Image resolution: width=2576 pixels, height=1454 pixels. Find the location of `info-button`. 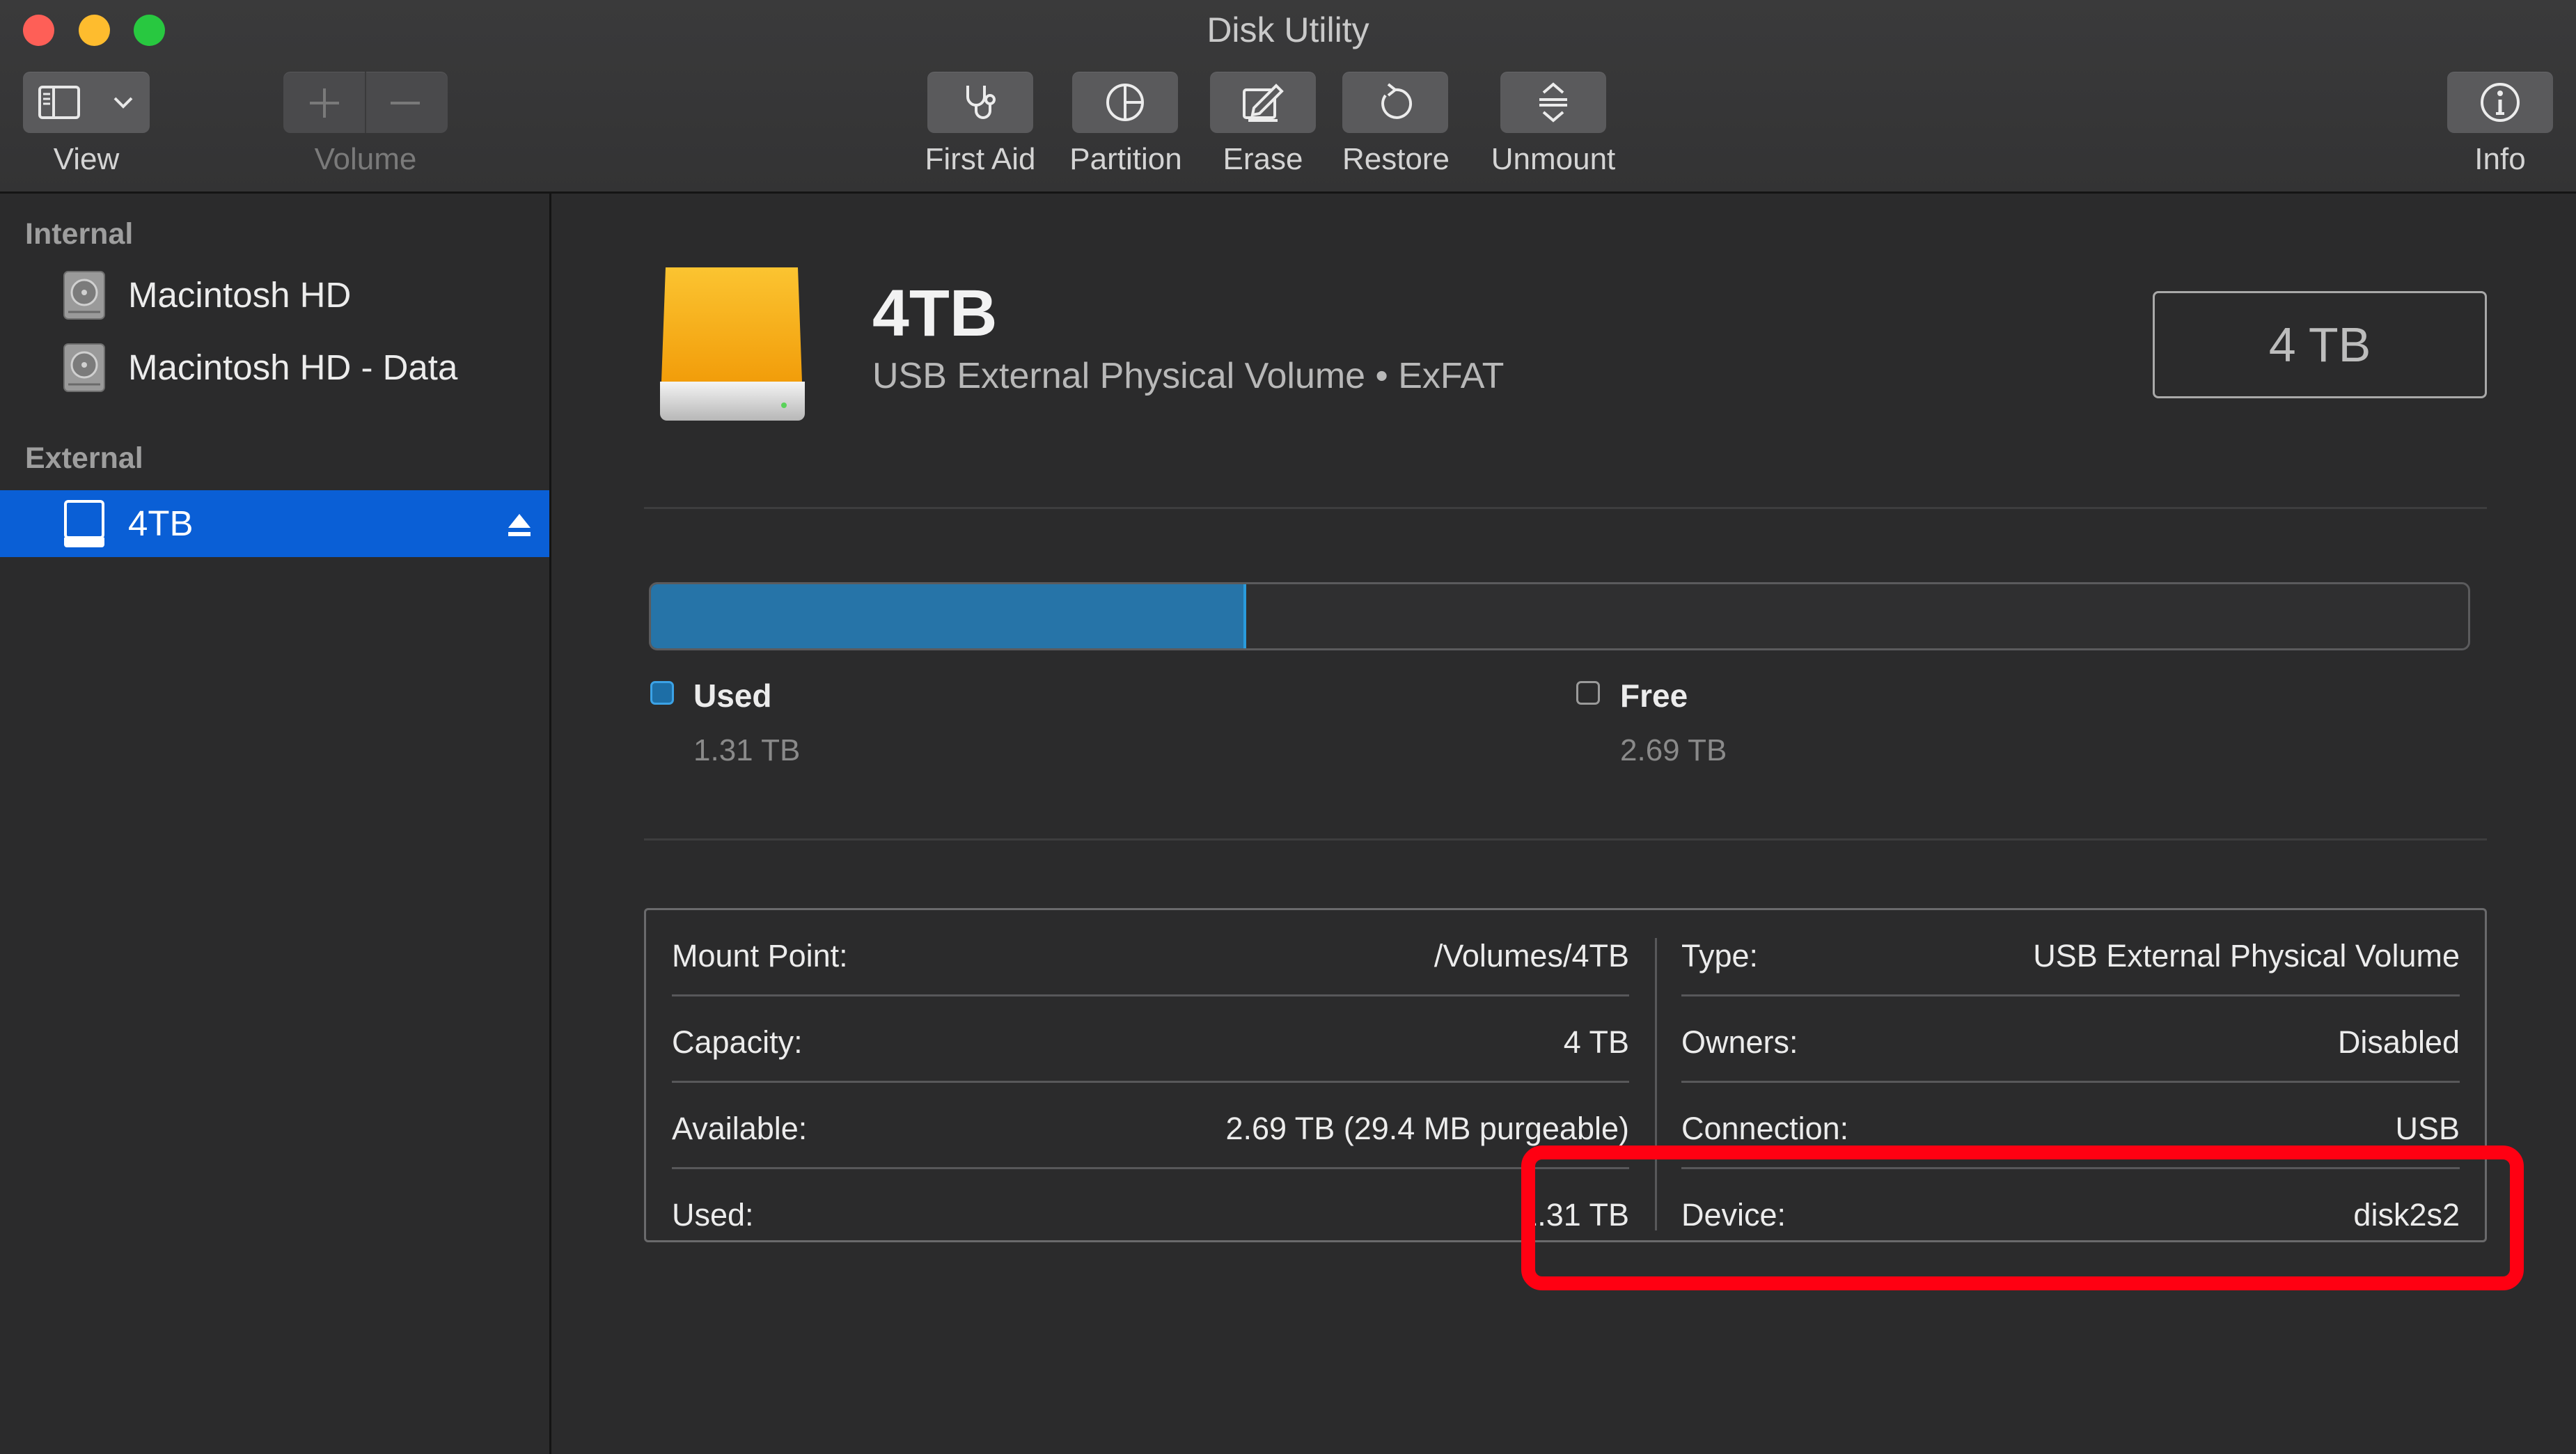

info-button is located at coordinates (2500, 103).